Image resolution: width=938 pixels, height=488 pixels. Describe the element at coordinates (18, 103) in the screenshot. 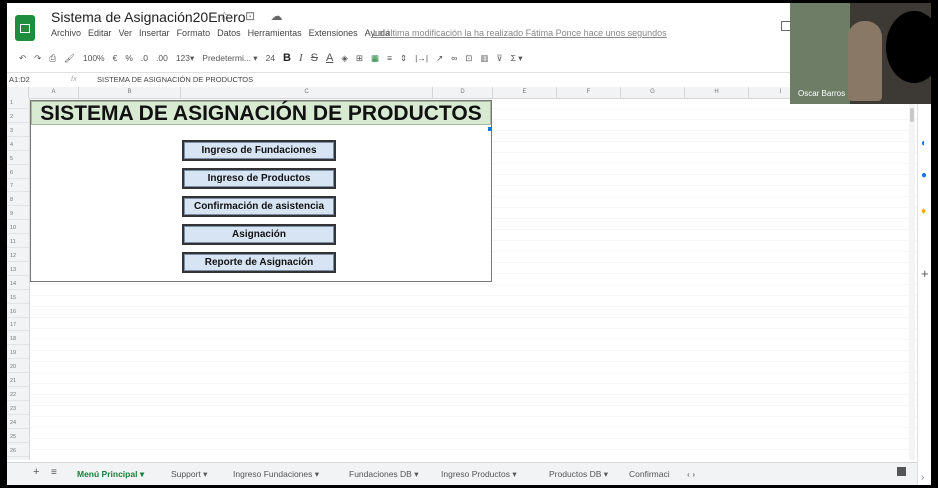

I see `row-header: 1` at that location.